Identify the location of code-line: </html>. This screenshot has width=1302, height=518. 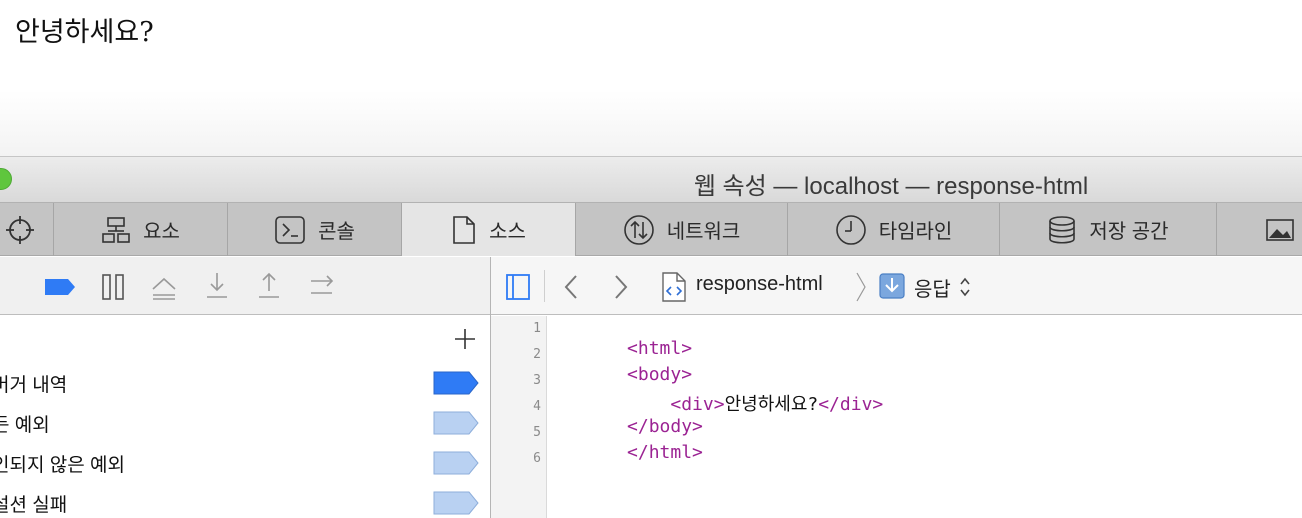
(632, 452).